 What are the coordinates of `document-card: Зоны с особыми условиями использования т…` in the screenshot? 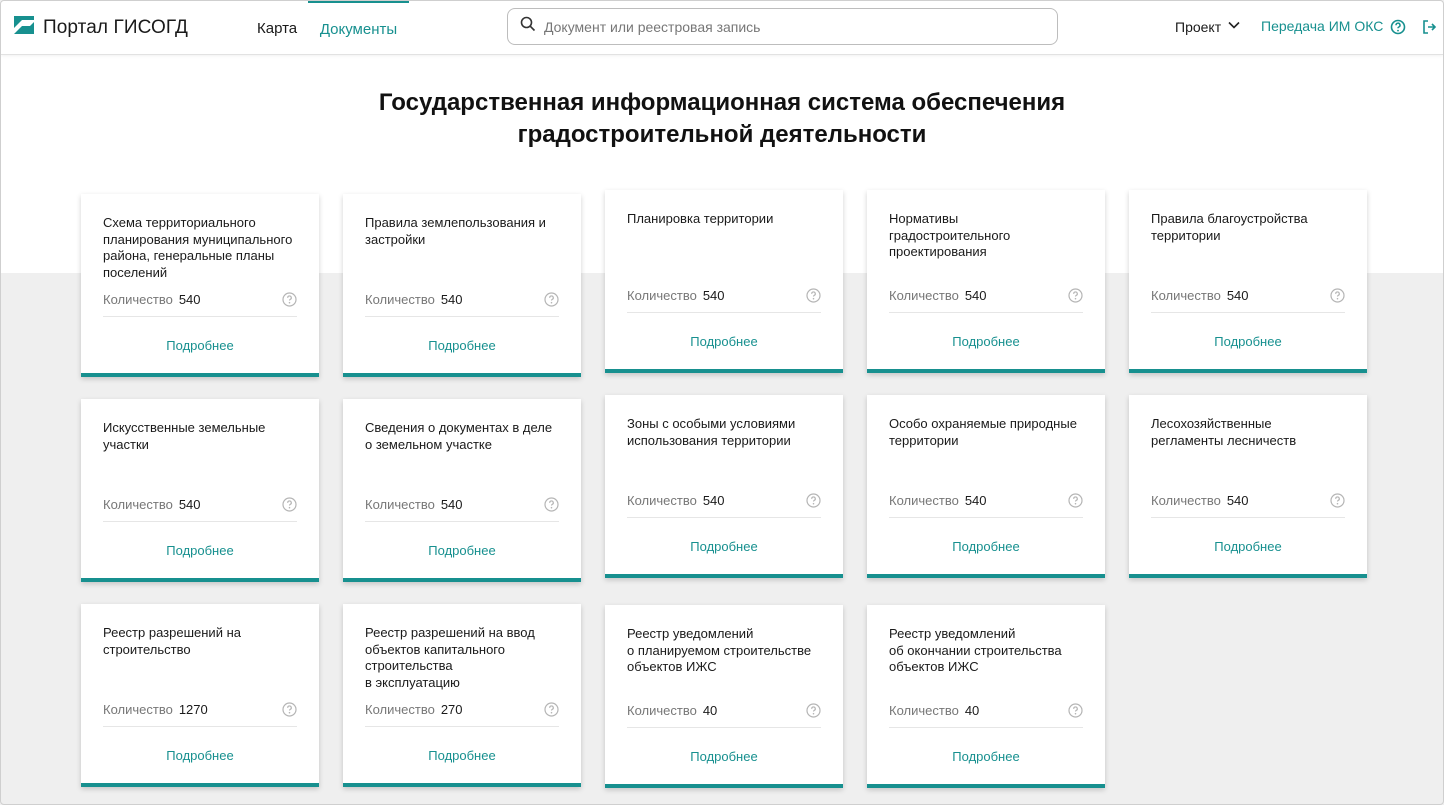 It's located at (724, 486).